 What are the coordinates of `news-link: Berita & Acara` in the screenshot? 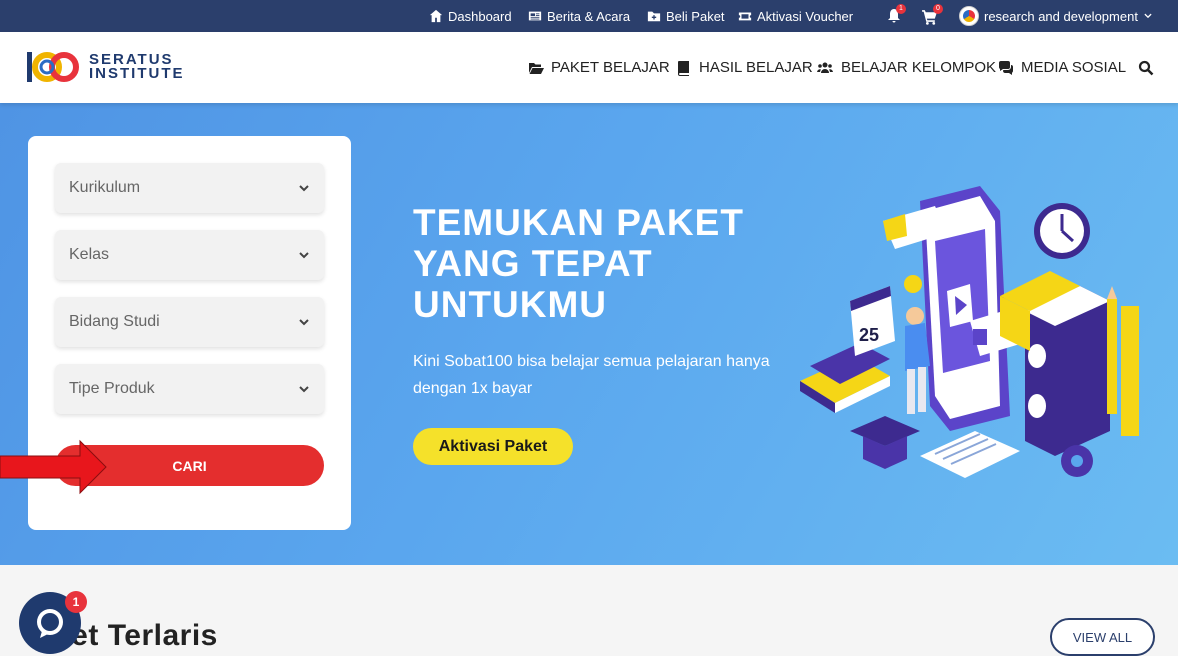 It's located at (579, 16).